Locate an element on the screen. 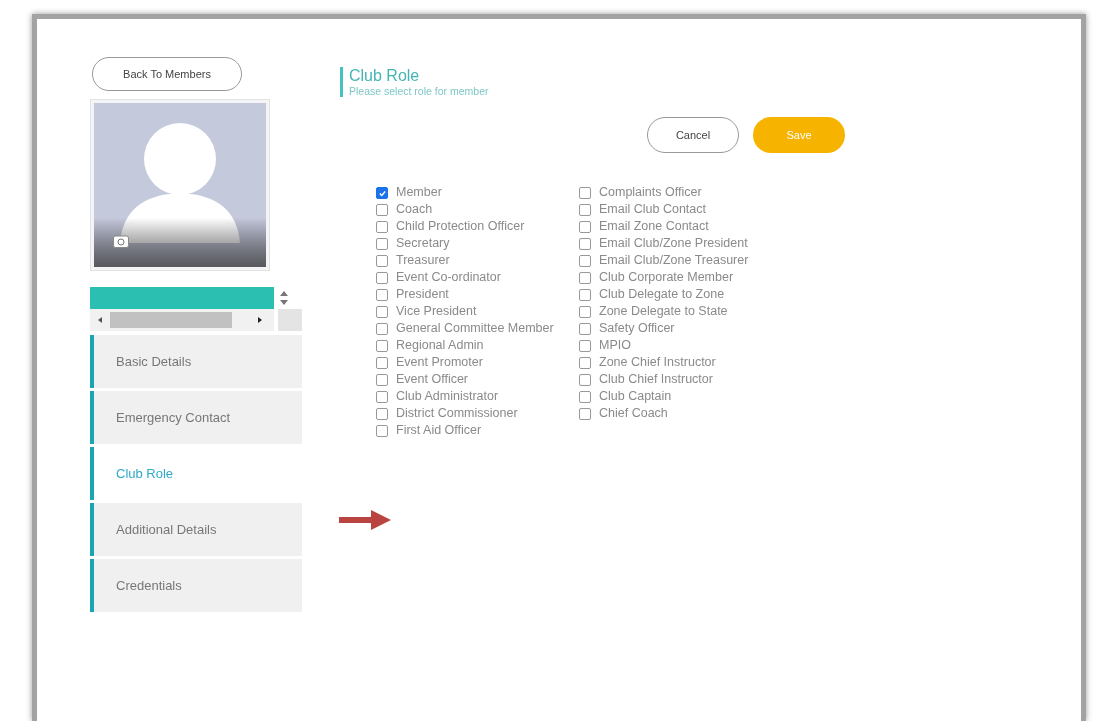 This screenshot has width=1096, height=721. role-label: Email Zone Contact is located at coordinates (654, 226).